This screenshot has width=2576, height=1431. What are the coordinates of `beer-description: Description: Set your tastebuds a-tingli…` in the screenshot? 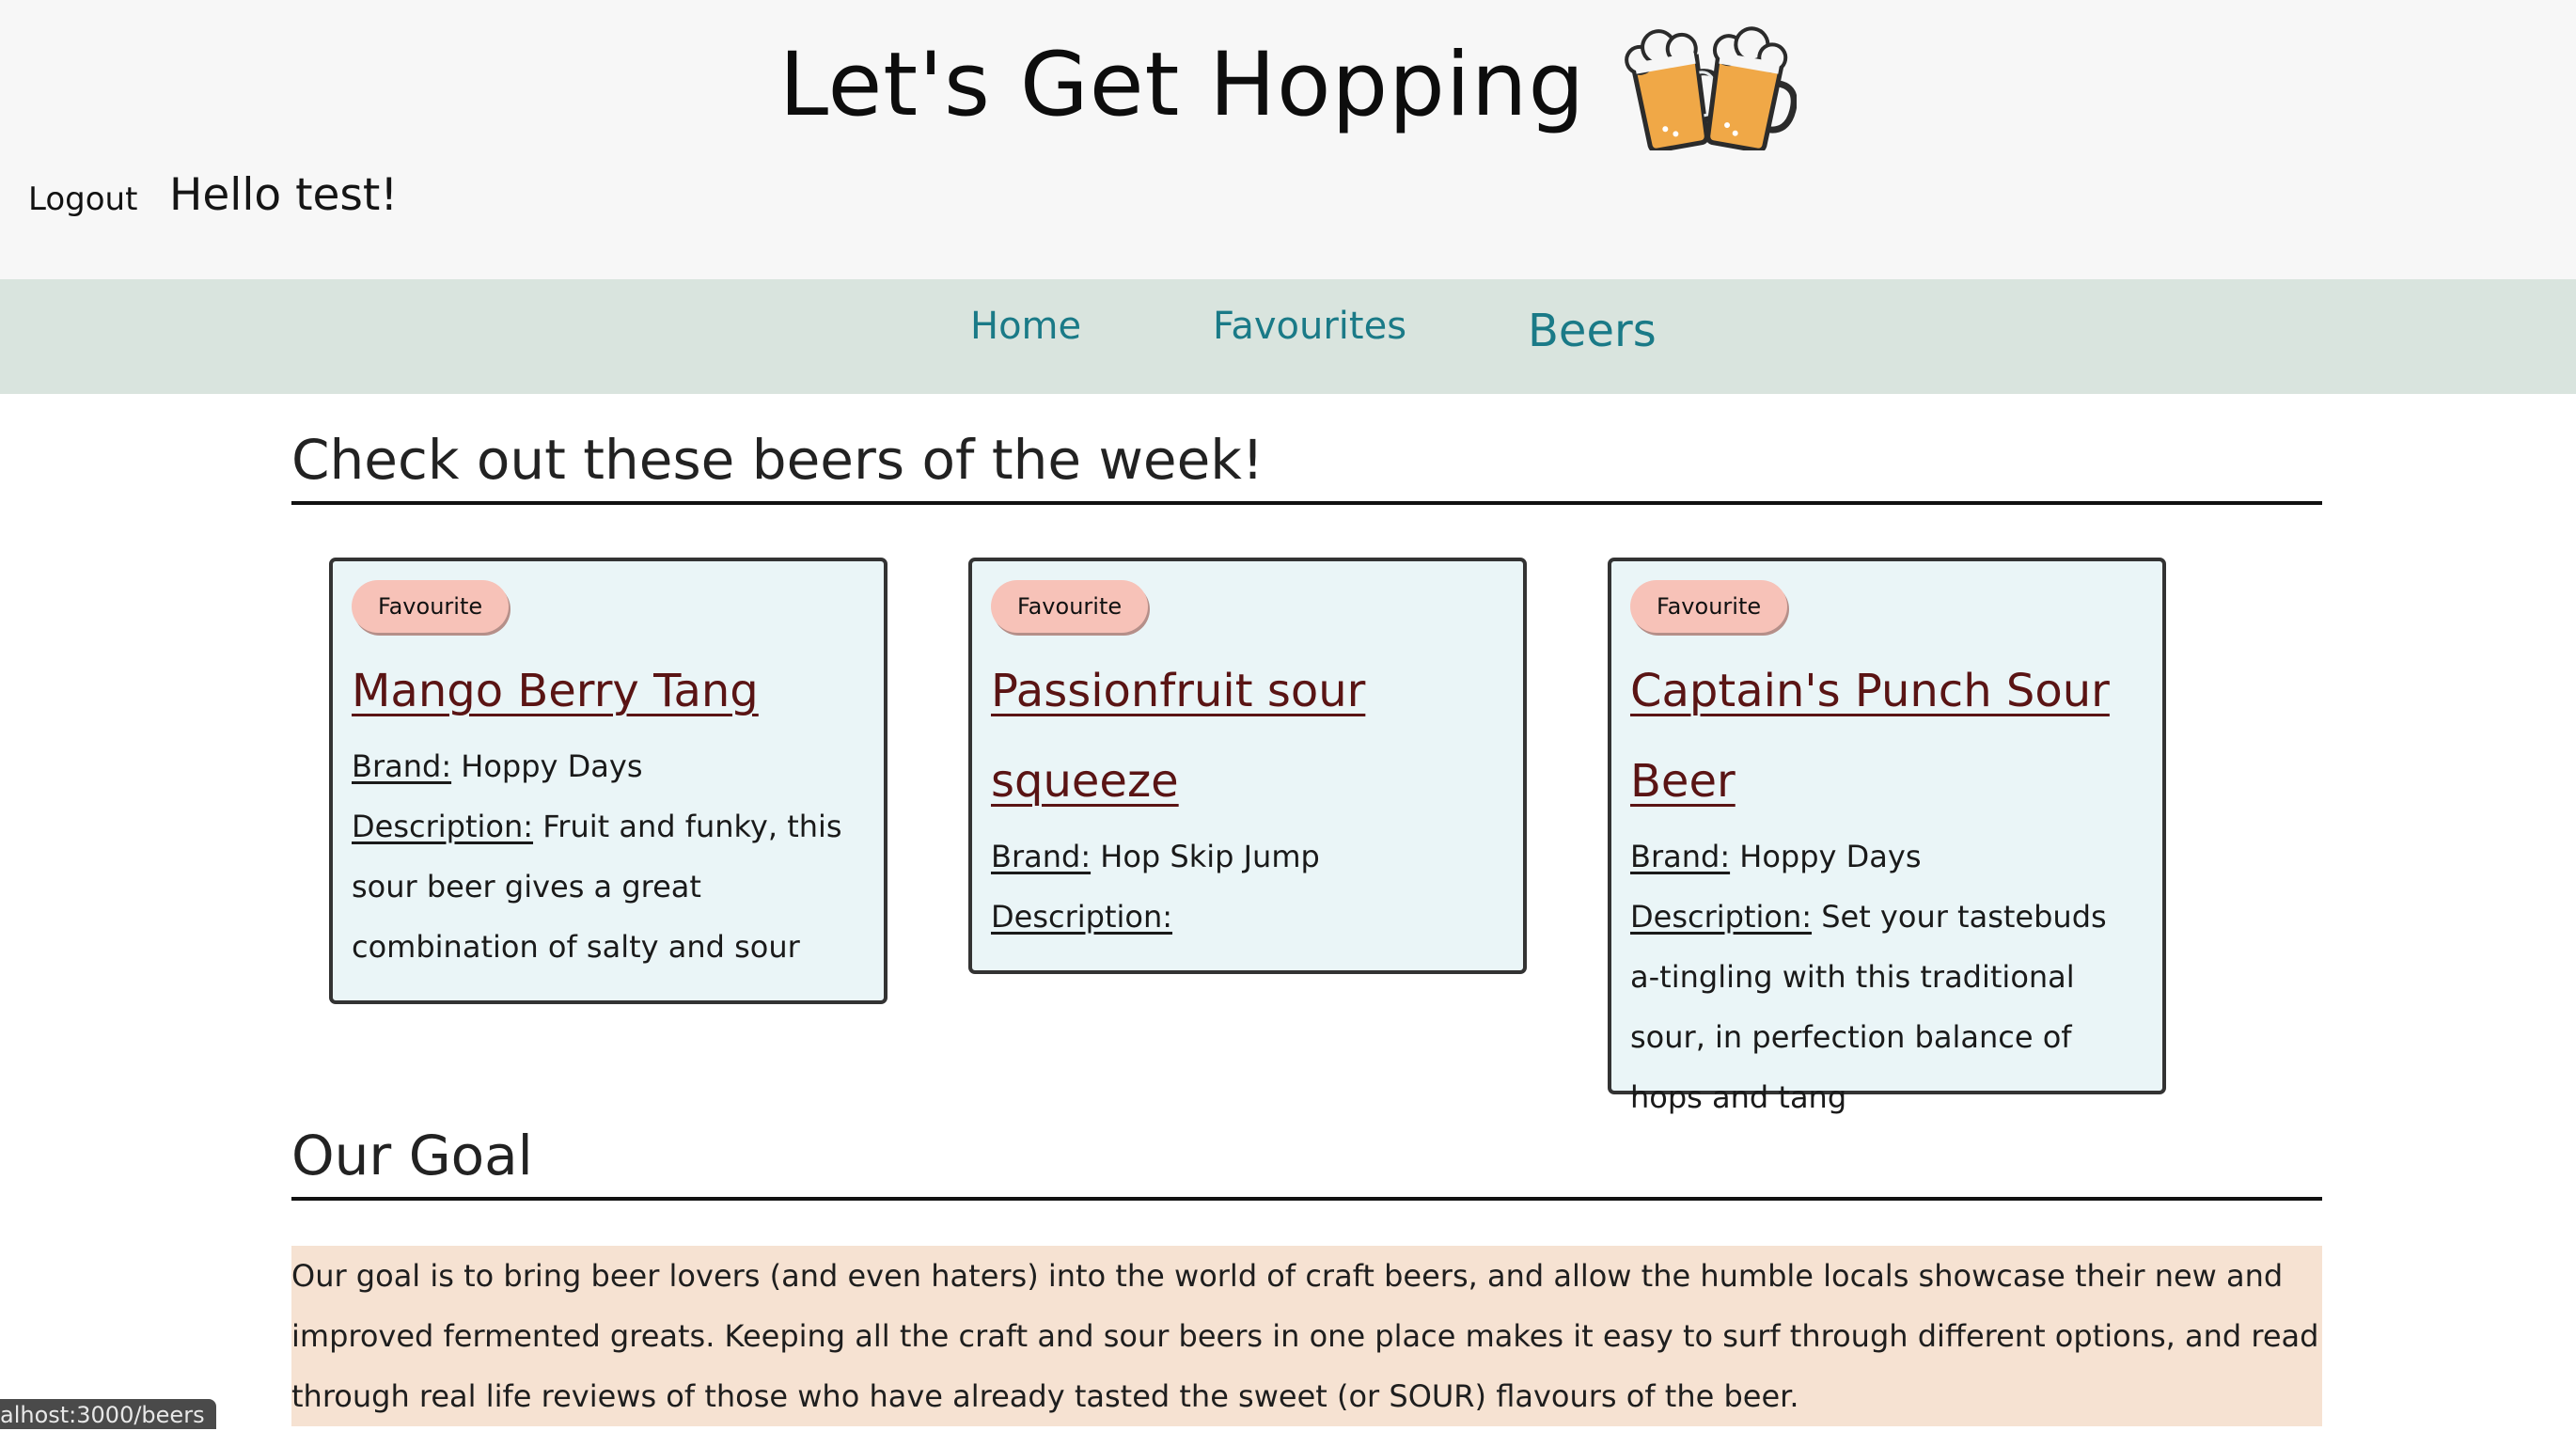 It's located at (1887, 1007).